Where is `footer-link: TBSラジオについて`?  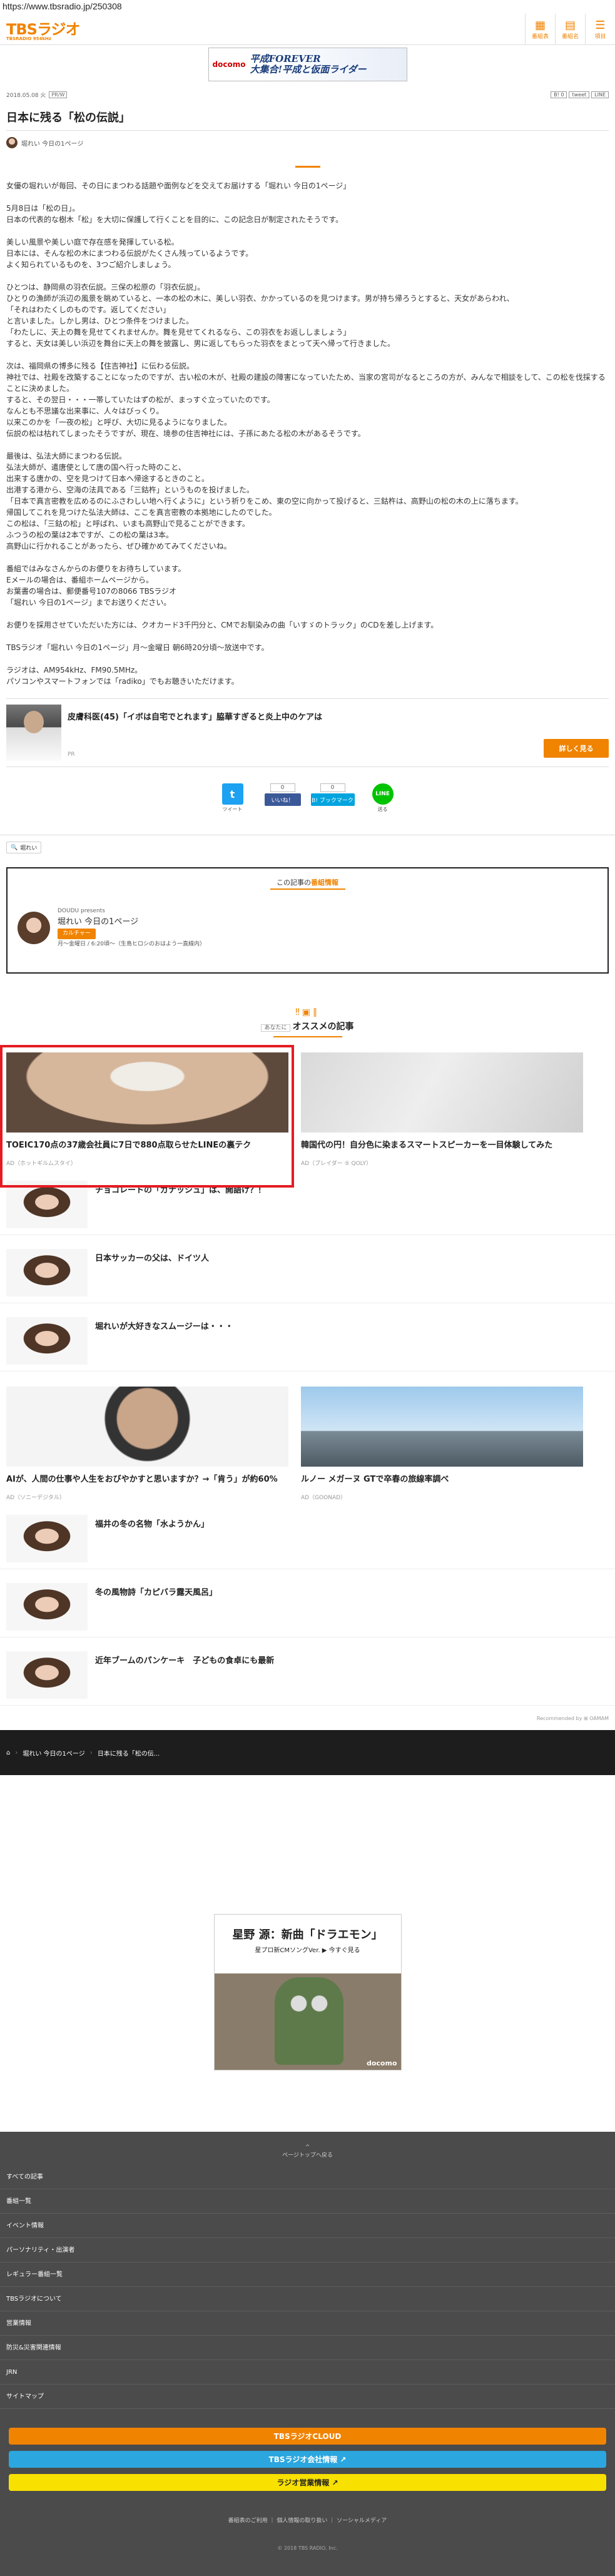 footer-link: TBSラジオについて is located at coordinates (307, 2299).